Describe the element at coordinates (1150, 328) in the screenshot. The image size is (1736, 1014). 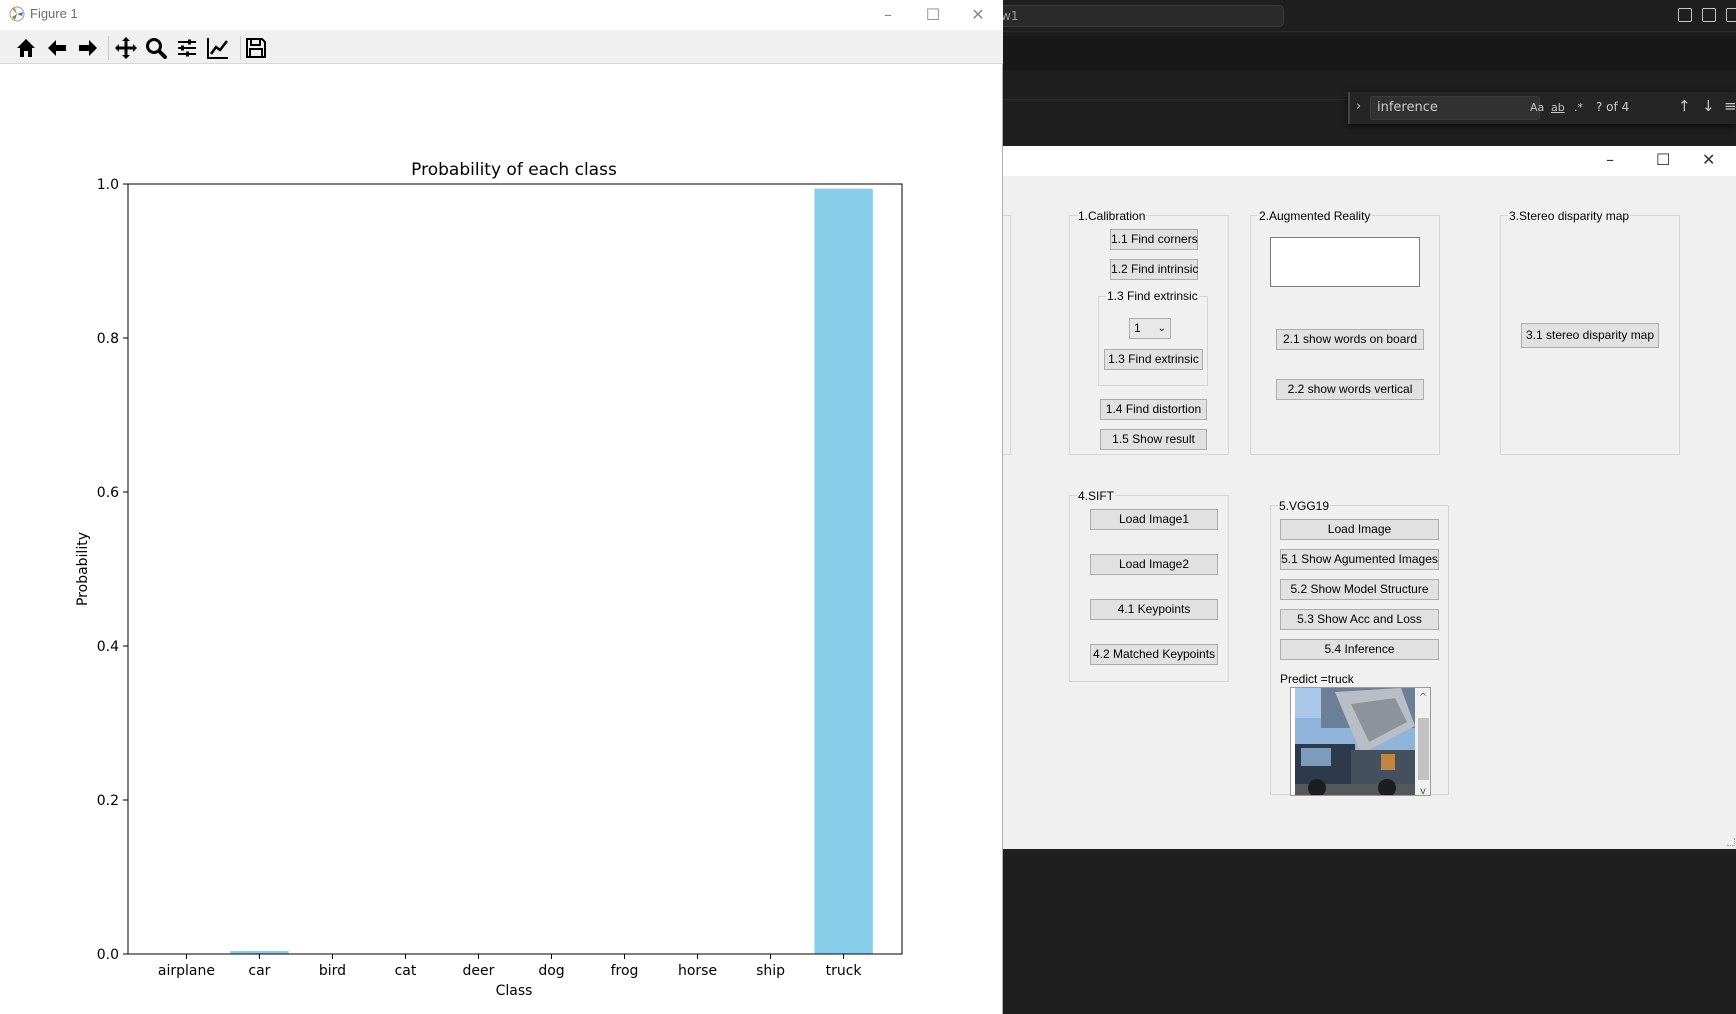
I see `extrinsic-index-select: 1 ⌄` at that location.